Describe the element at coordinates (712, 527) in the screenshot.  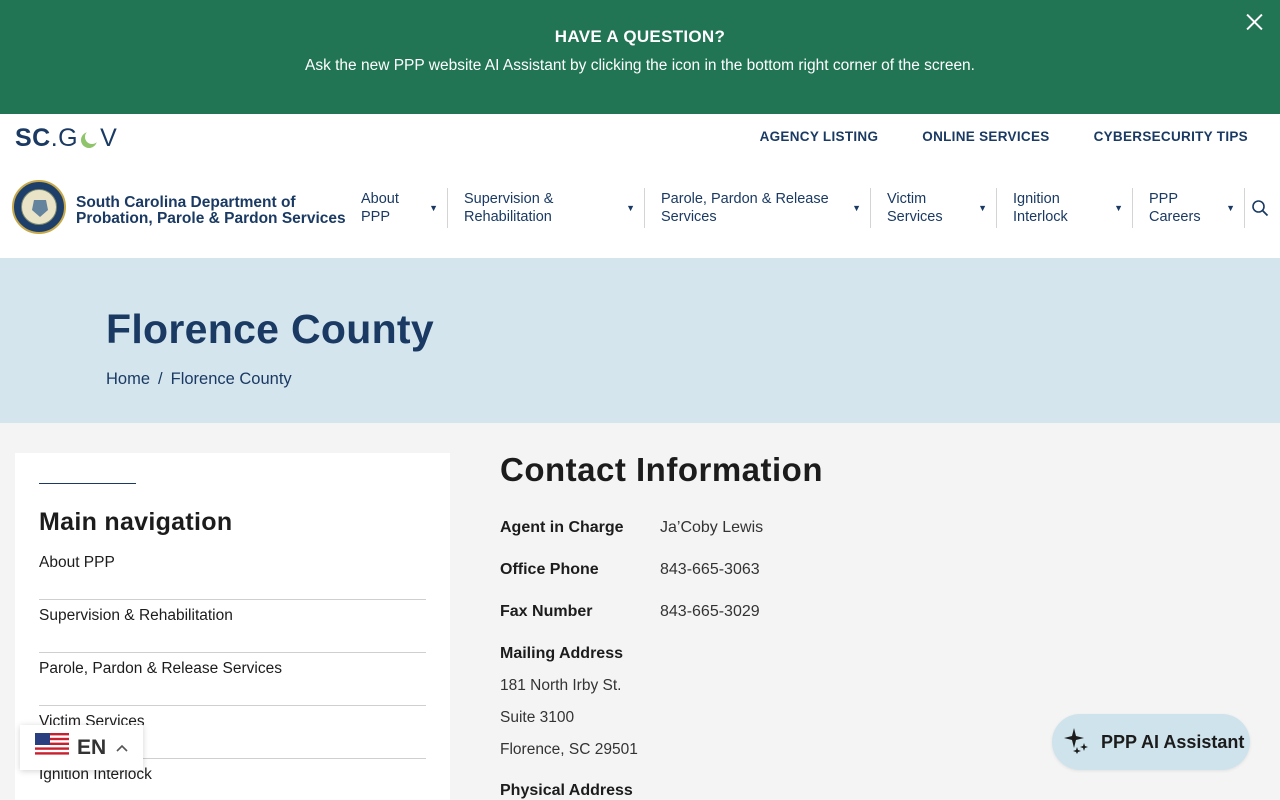
I see `agent-value: Ja’Coby Lewis` at that location.